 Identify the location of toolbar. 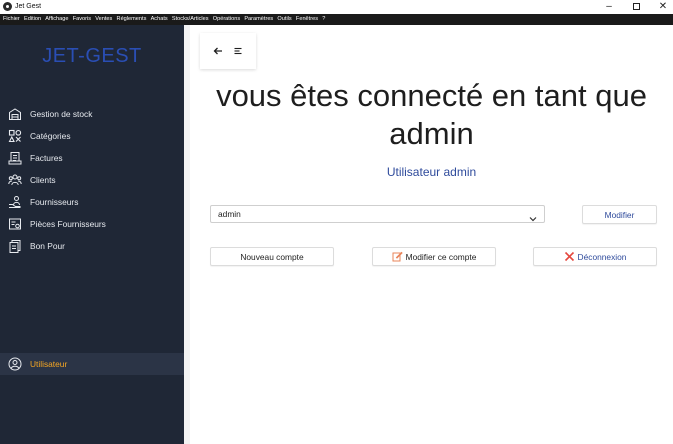
(228, 51).